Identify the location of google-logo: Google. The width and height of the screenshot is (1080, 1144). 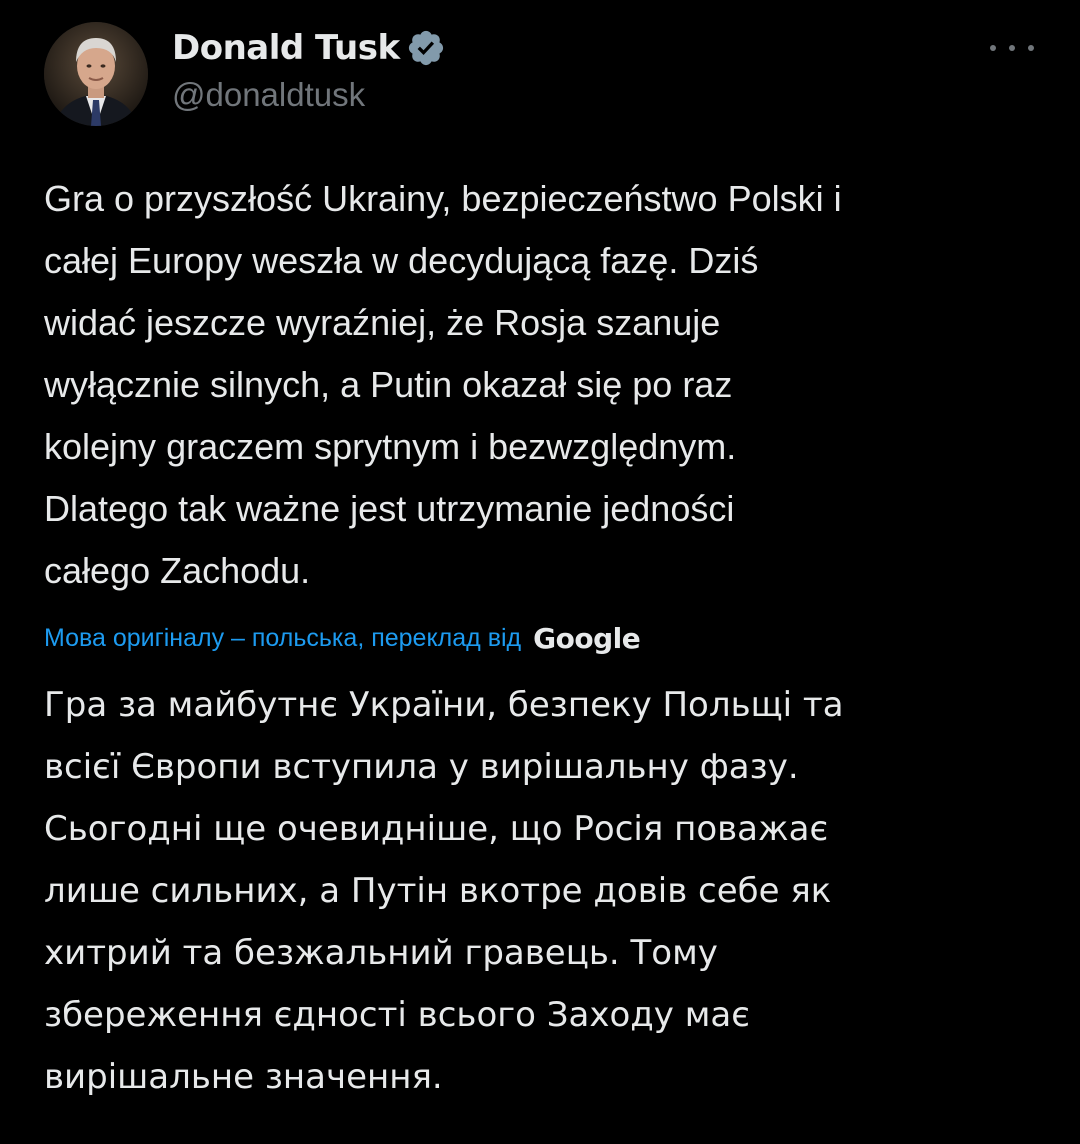
(587, 638).